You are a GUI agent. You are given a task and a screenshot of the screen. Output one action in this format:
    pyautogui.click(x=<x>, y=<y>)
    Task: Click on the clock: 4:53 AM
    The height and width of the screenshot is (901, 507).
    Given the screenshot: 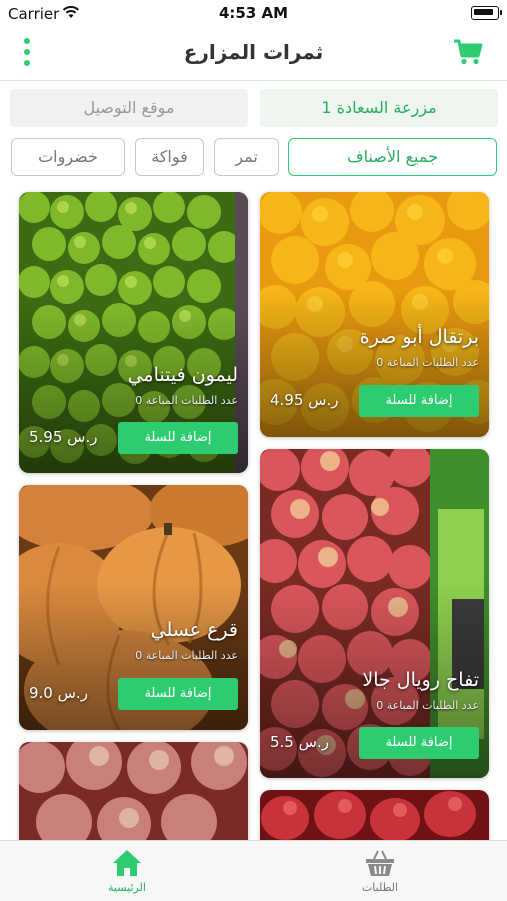 What is the action you would take?
    pyautogui.click(x=253, y=13)
    